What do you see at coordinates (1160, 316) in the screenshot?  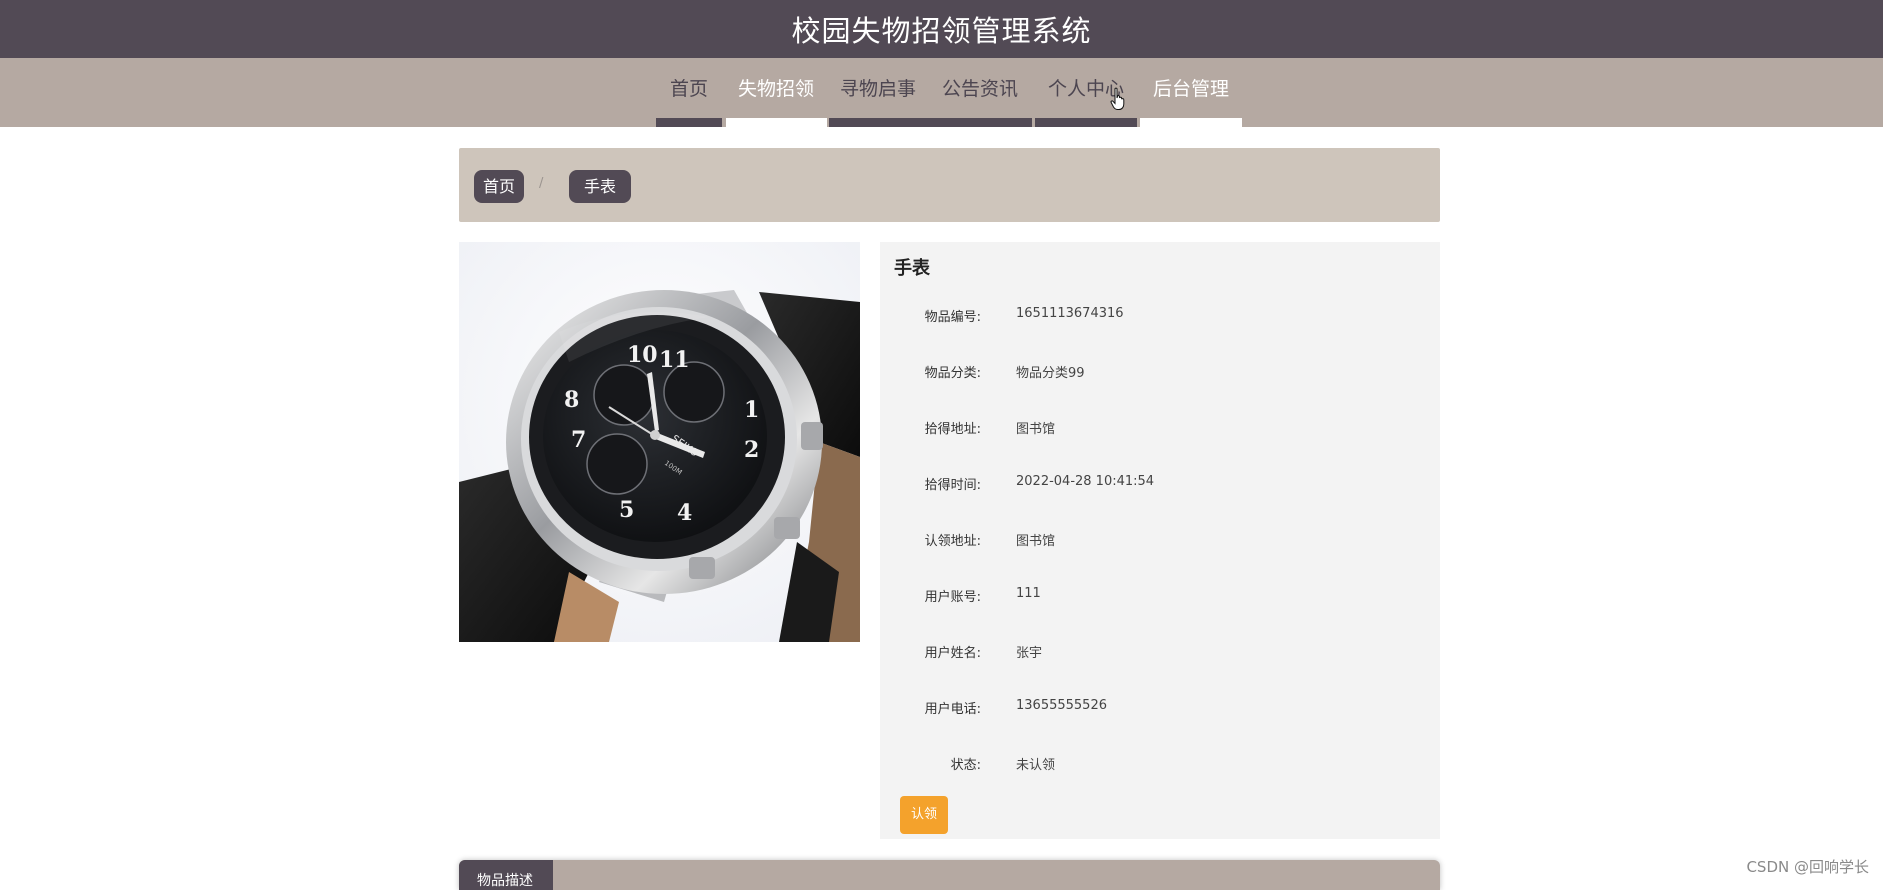 I see `field-item-number: 物品编号: 1651113674316` at bounding box center [1160, 316].